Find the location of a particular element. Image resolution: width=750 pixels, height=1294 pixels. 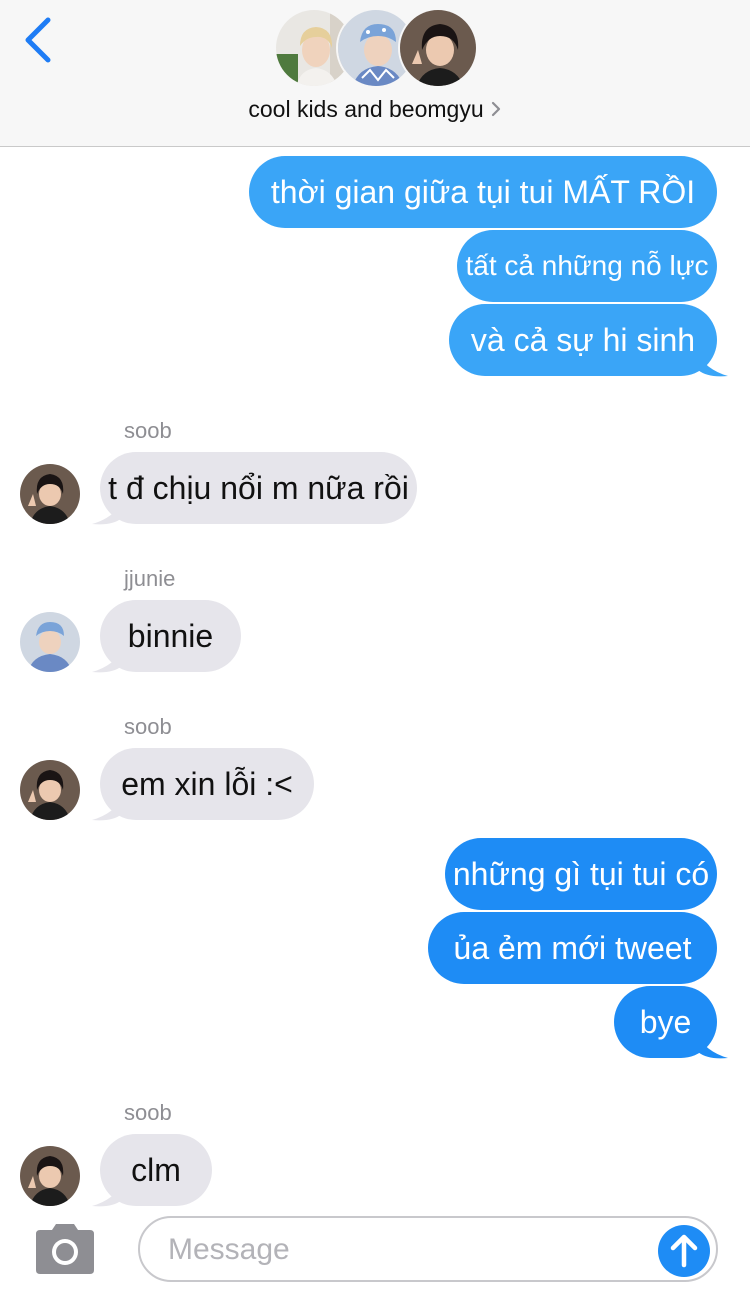

incoming-message: t đ chịu nổi m nữa rồi is located at coordinates (258, 488).